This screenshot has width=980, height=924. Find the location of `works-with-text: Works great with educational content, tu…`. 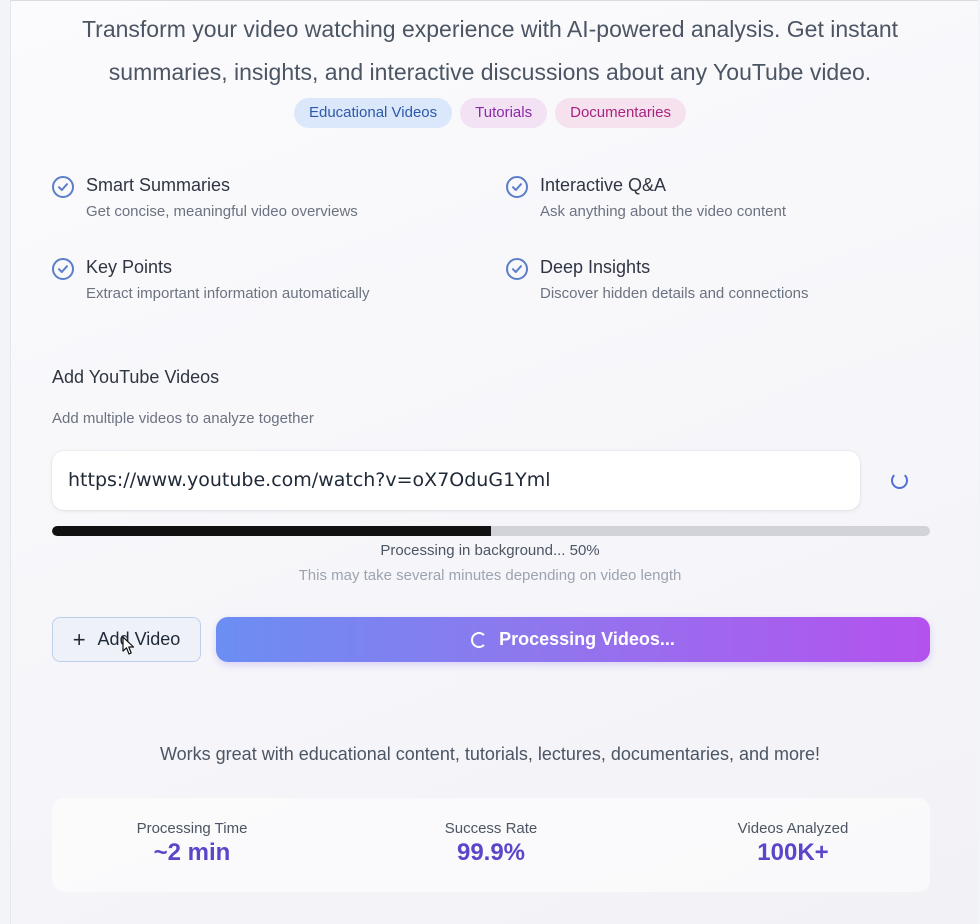

works-with-text: Works great with educational content, tu… is located at coordinates (490, 754).